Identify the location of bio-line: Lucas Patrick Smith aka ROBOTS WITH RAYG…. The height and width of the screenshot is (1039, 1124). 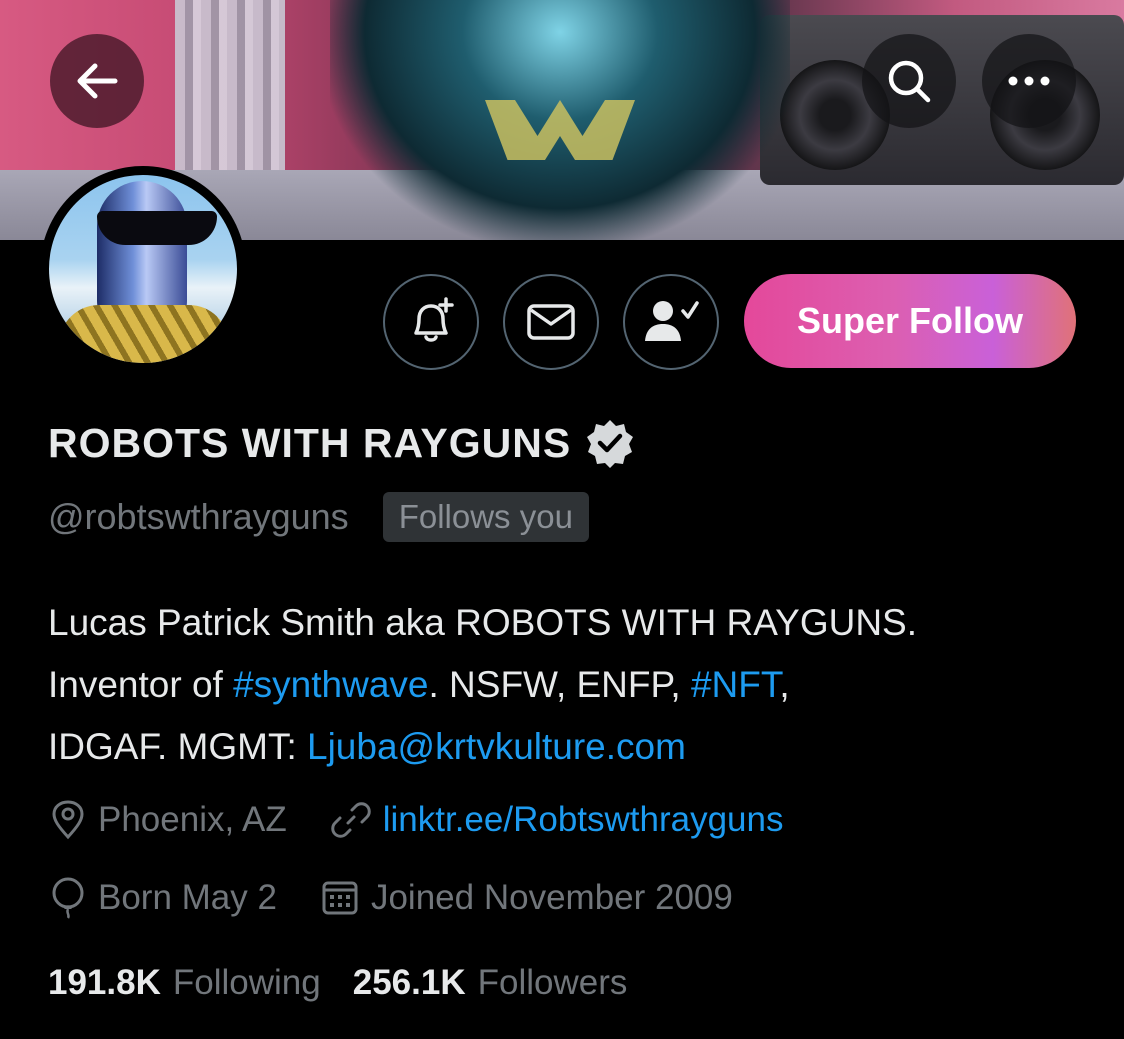
(573, 623).